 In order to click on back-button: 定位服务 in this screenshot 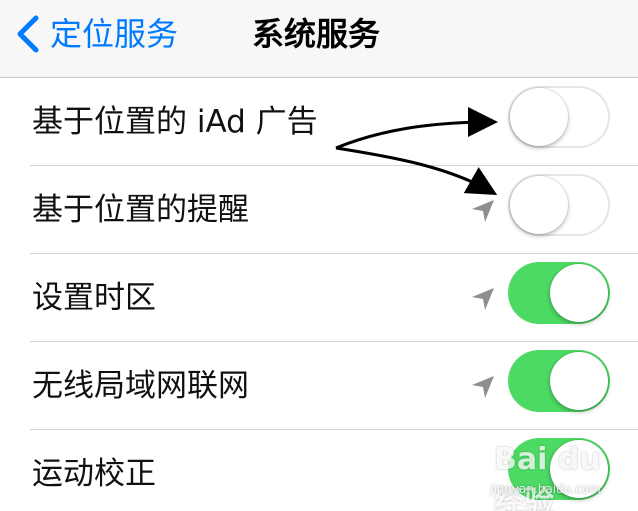, I will do `click(95, 34)`.